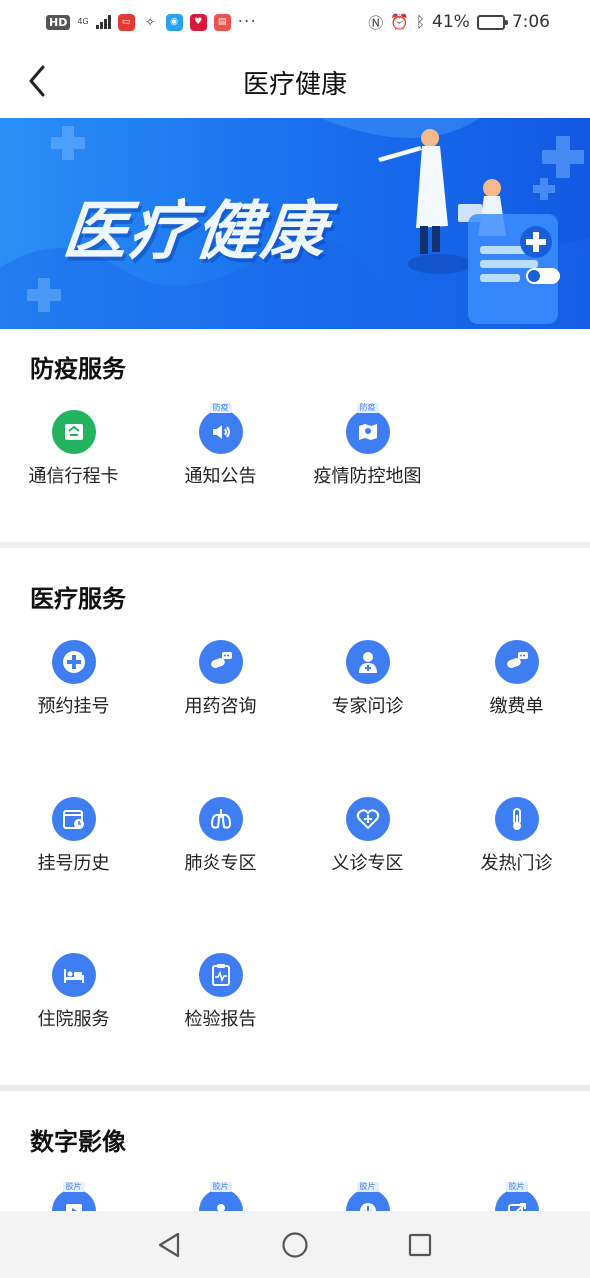  I want to click on square-recent-icon, so click(420, 1245).